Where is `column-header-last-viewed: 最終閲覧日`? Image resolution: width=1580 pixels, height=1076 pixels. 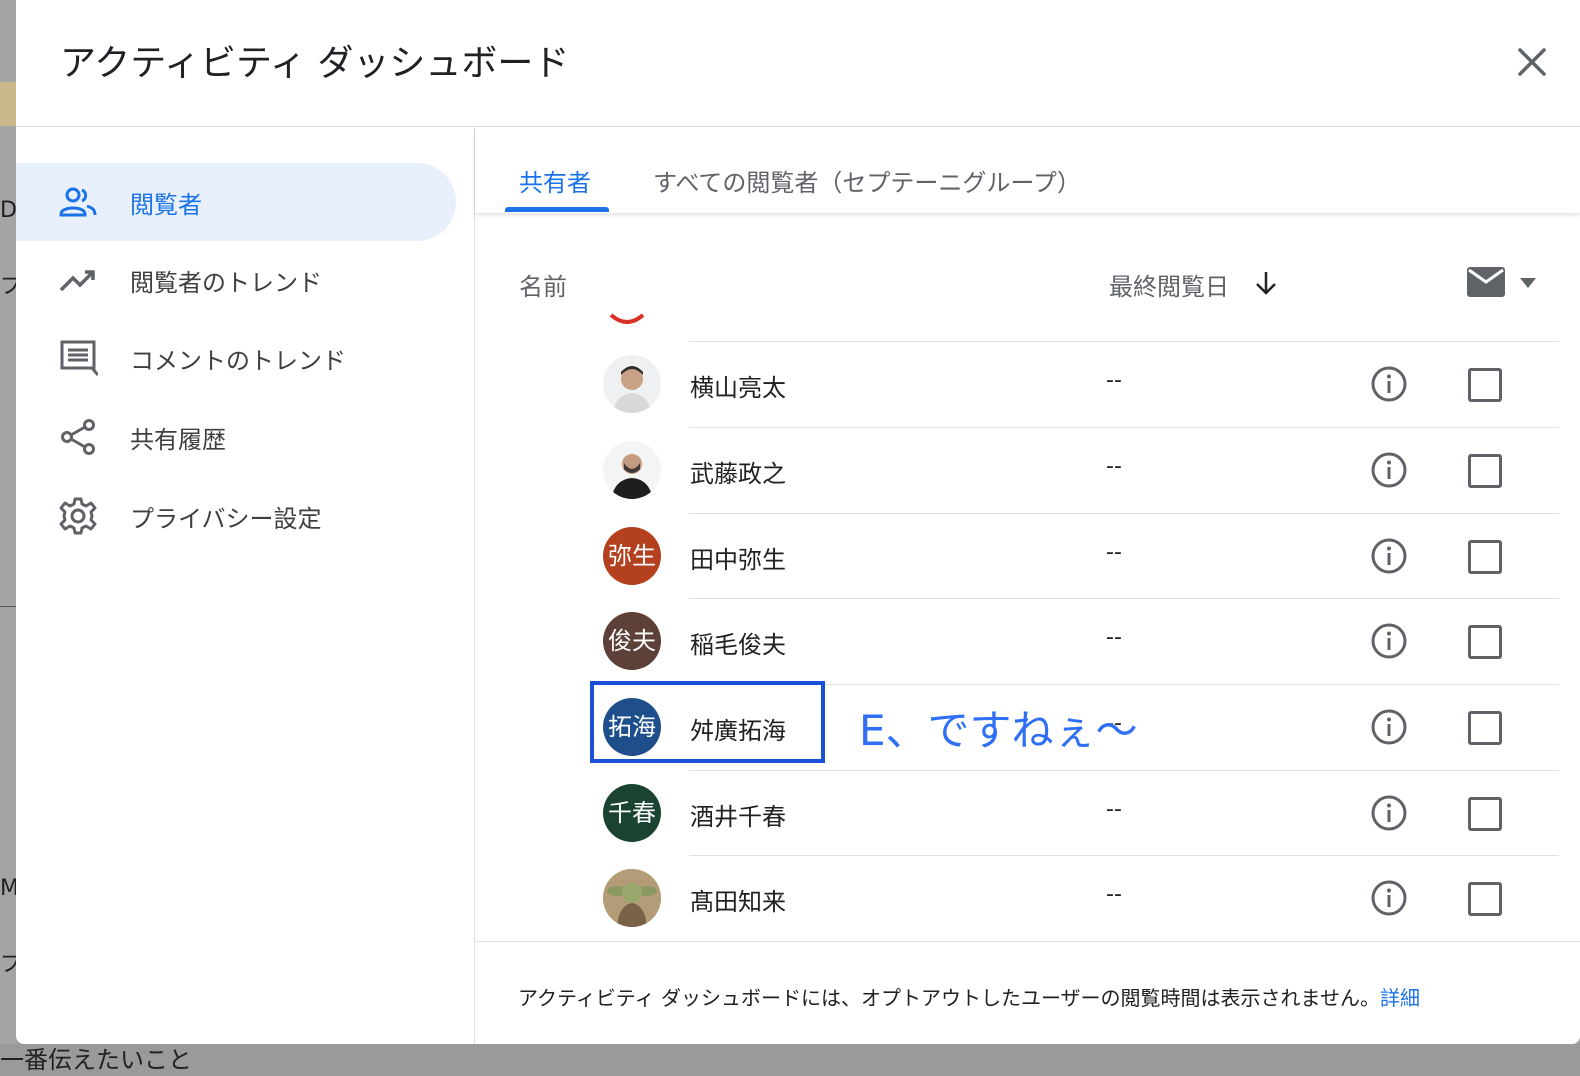 column-header-last-viewed: 最終閲覧日 is located at coordinates (1169, 284).